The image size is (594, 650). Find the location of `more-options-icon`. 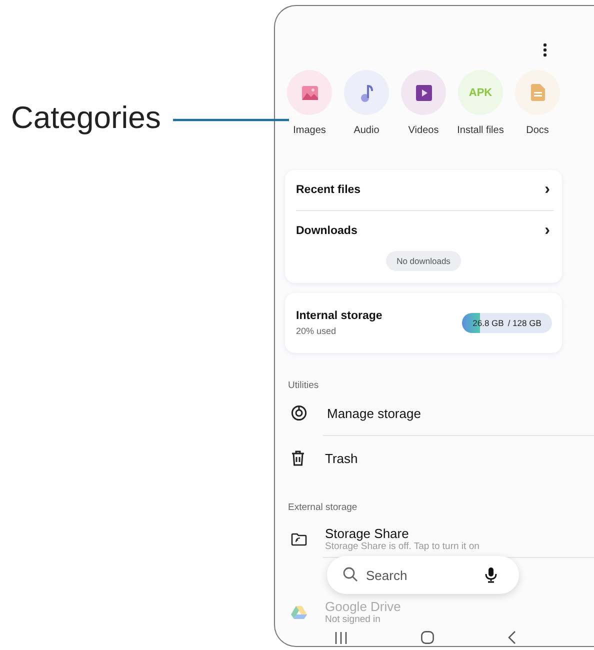

more-options-icon is located at coordinates (545, 50).